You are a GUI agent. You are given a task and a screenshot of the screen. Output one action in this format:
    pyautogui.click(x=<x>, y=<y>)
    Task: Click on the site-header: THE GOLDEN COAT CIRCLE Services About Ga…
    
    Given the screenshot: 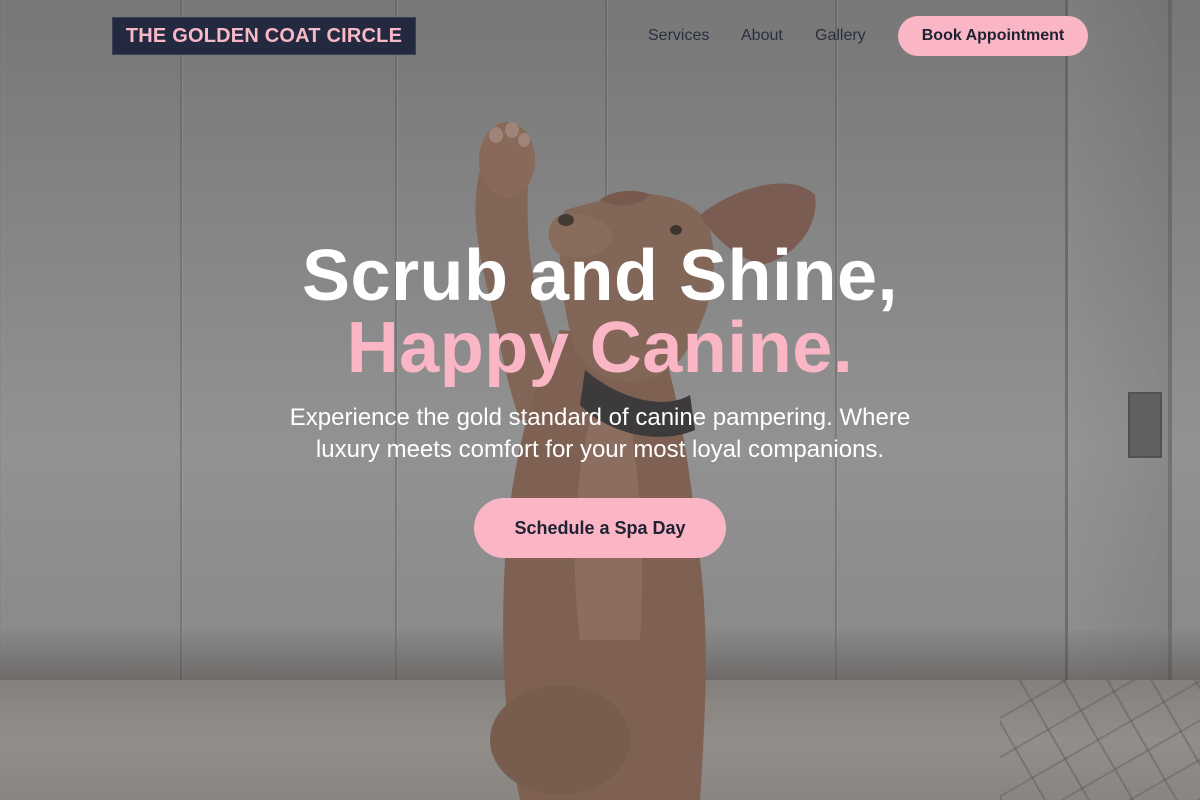 What is the action you would take?
    pyautogui.click(x=600, y=36)
    